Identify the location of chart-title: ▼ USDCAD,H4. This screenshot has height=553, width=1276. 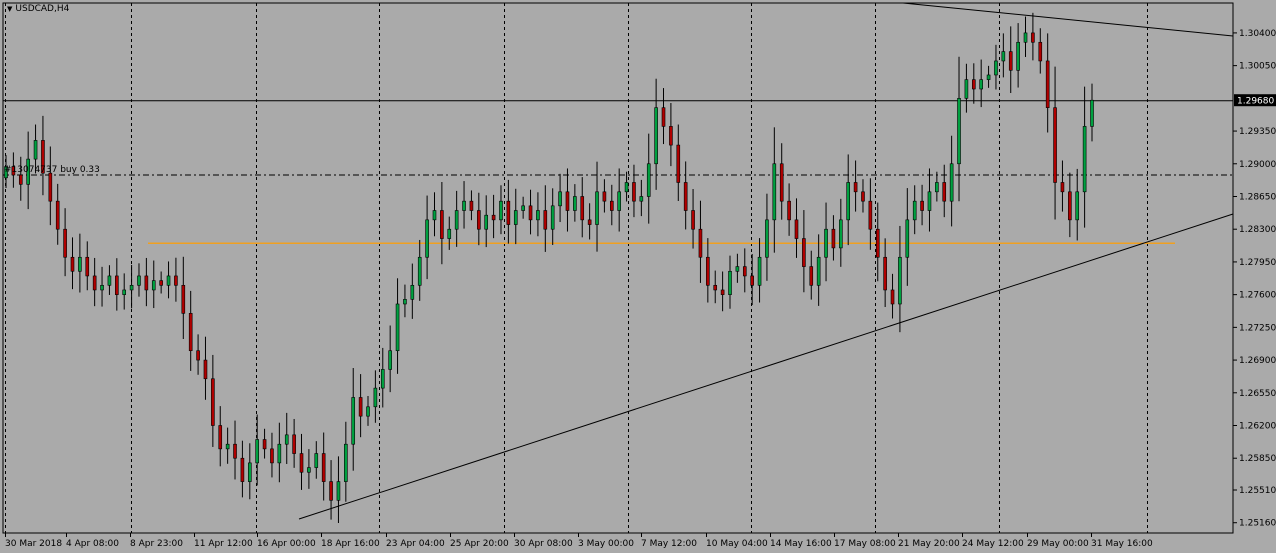
(38, 9).